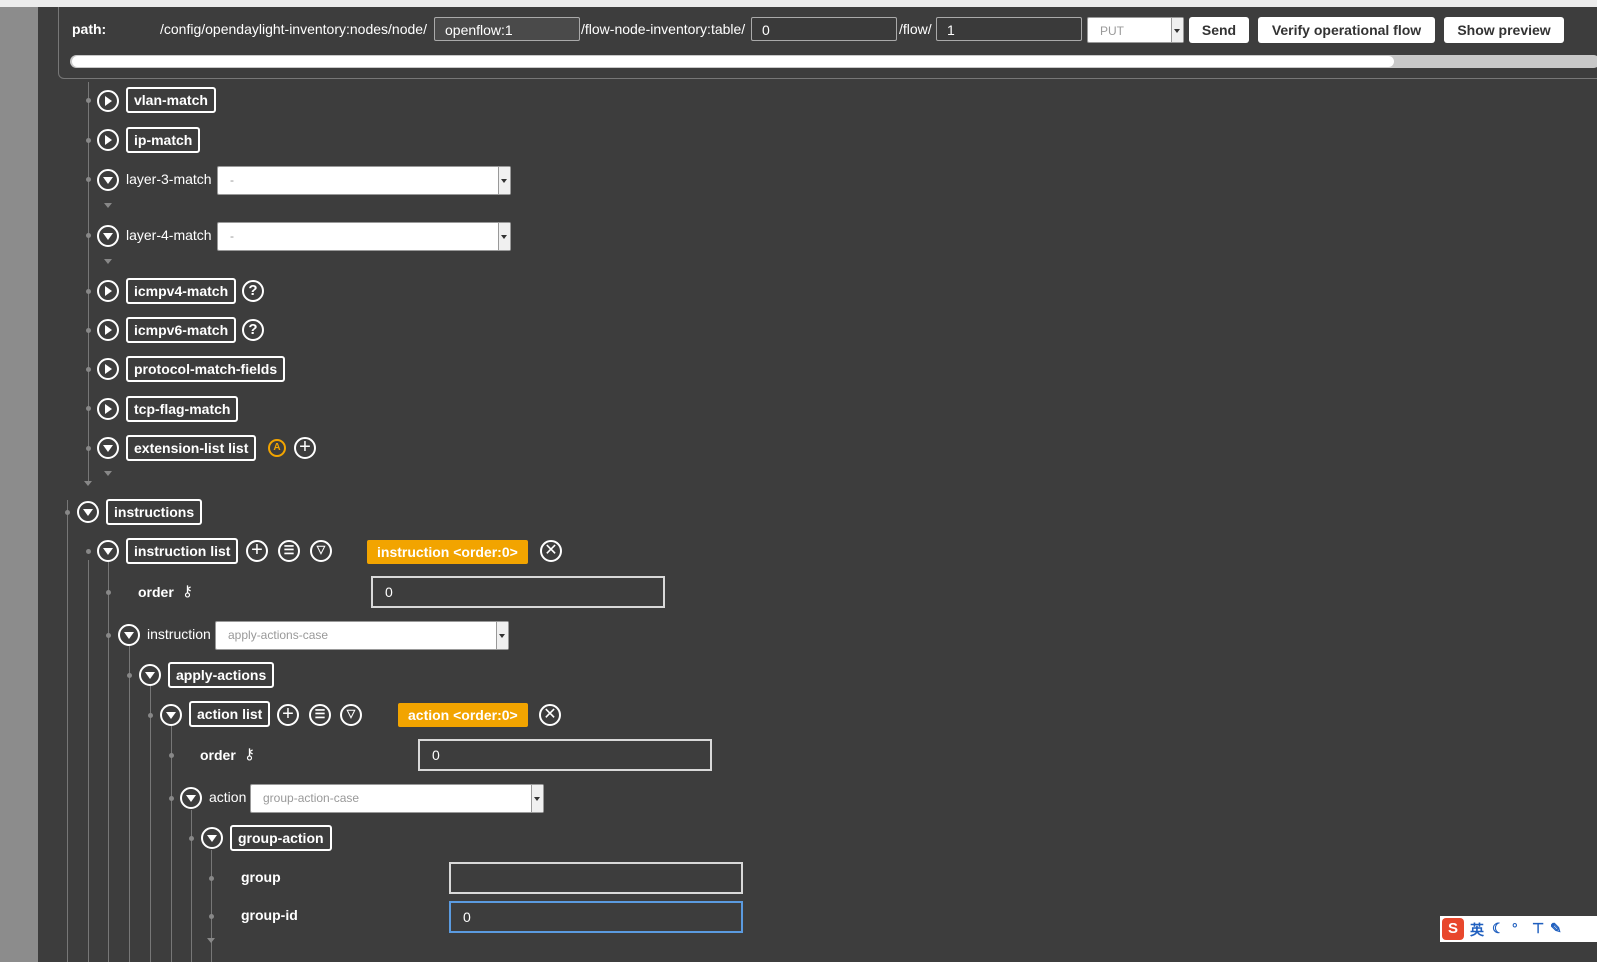 The image size is (1597, 962). Describe the element at coordinates (507, 29) in the screenshot. I see `node-id-input: openflow:1` at that location.